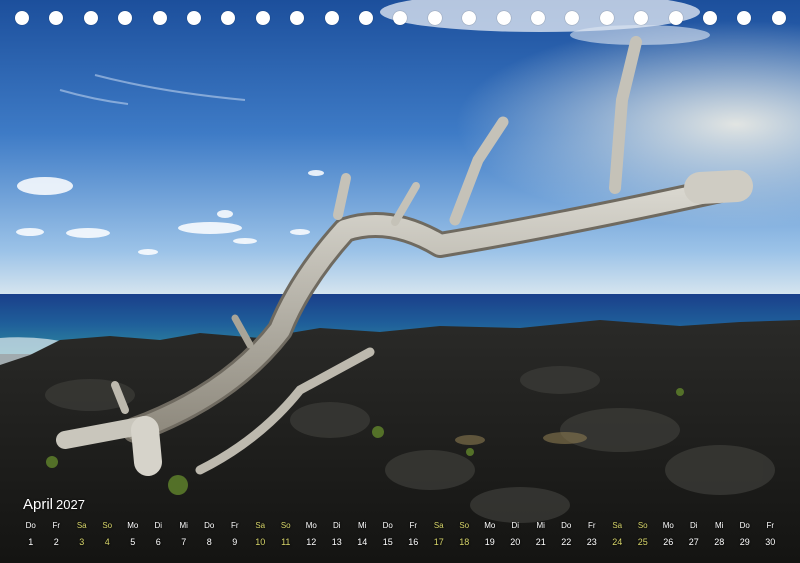  I want to click on year-label: 2027, so click(70, 504).